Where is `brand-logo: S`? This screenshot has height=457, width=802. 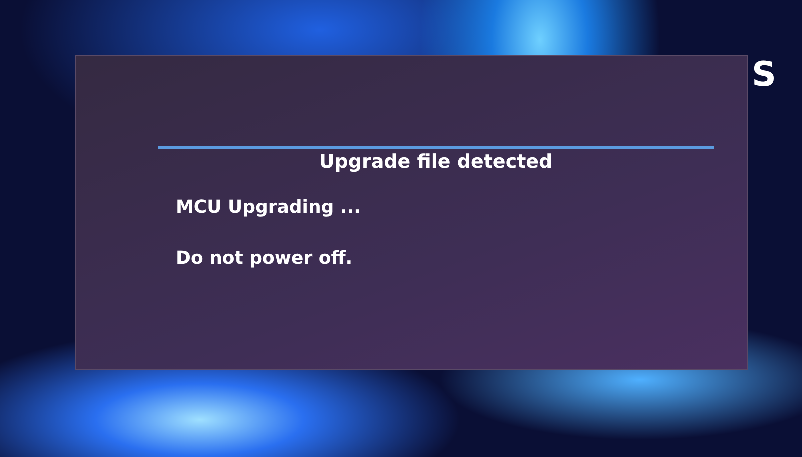
brand-logo: S is located at coordinates (764, 75).